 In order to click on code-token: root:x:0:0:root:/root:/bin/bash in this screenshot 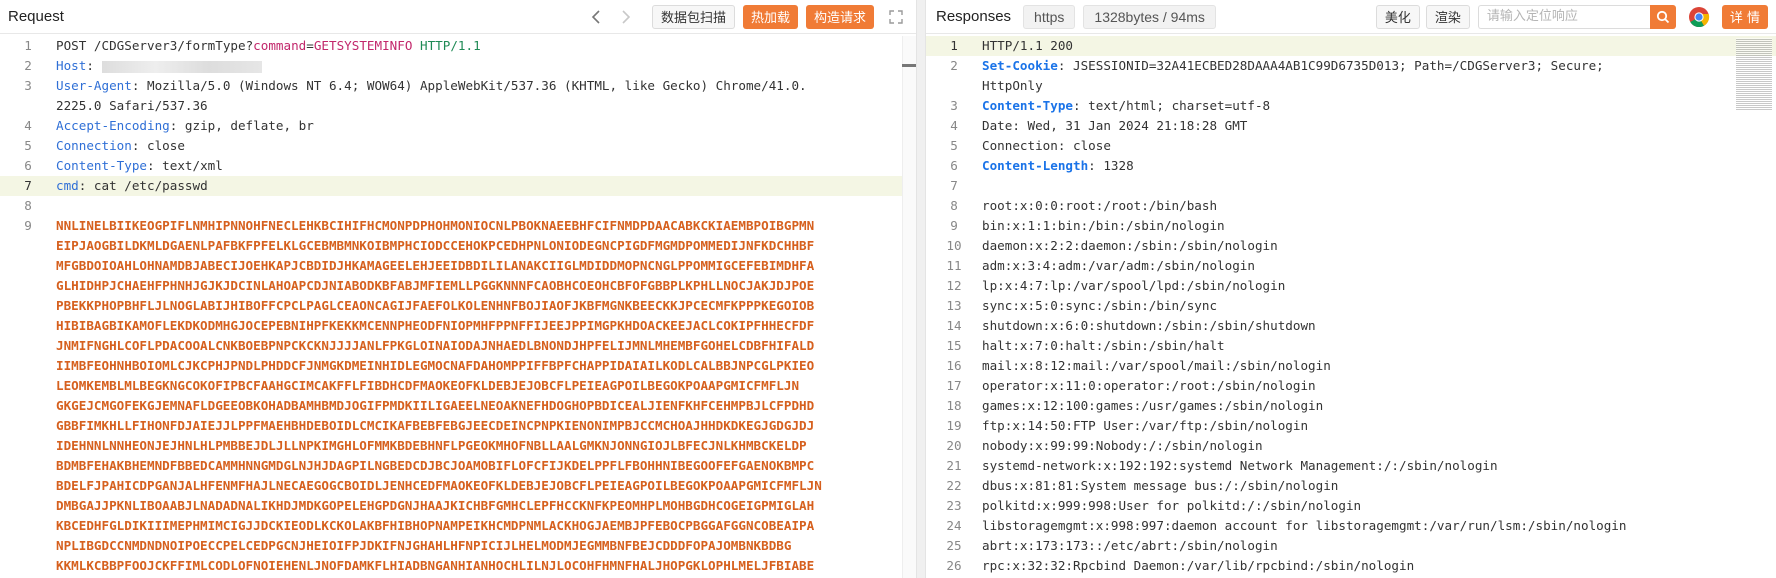, I will do `click(1100, 205)`.